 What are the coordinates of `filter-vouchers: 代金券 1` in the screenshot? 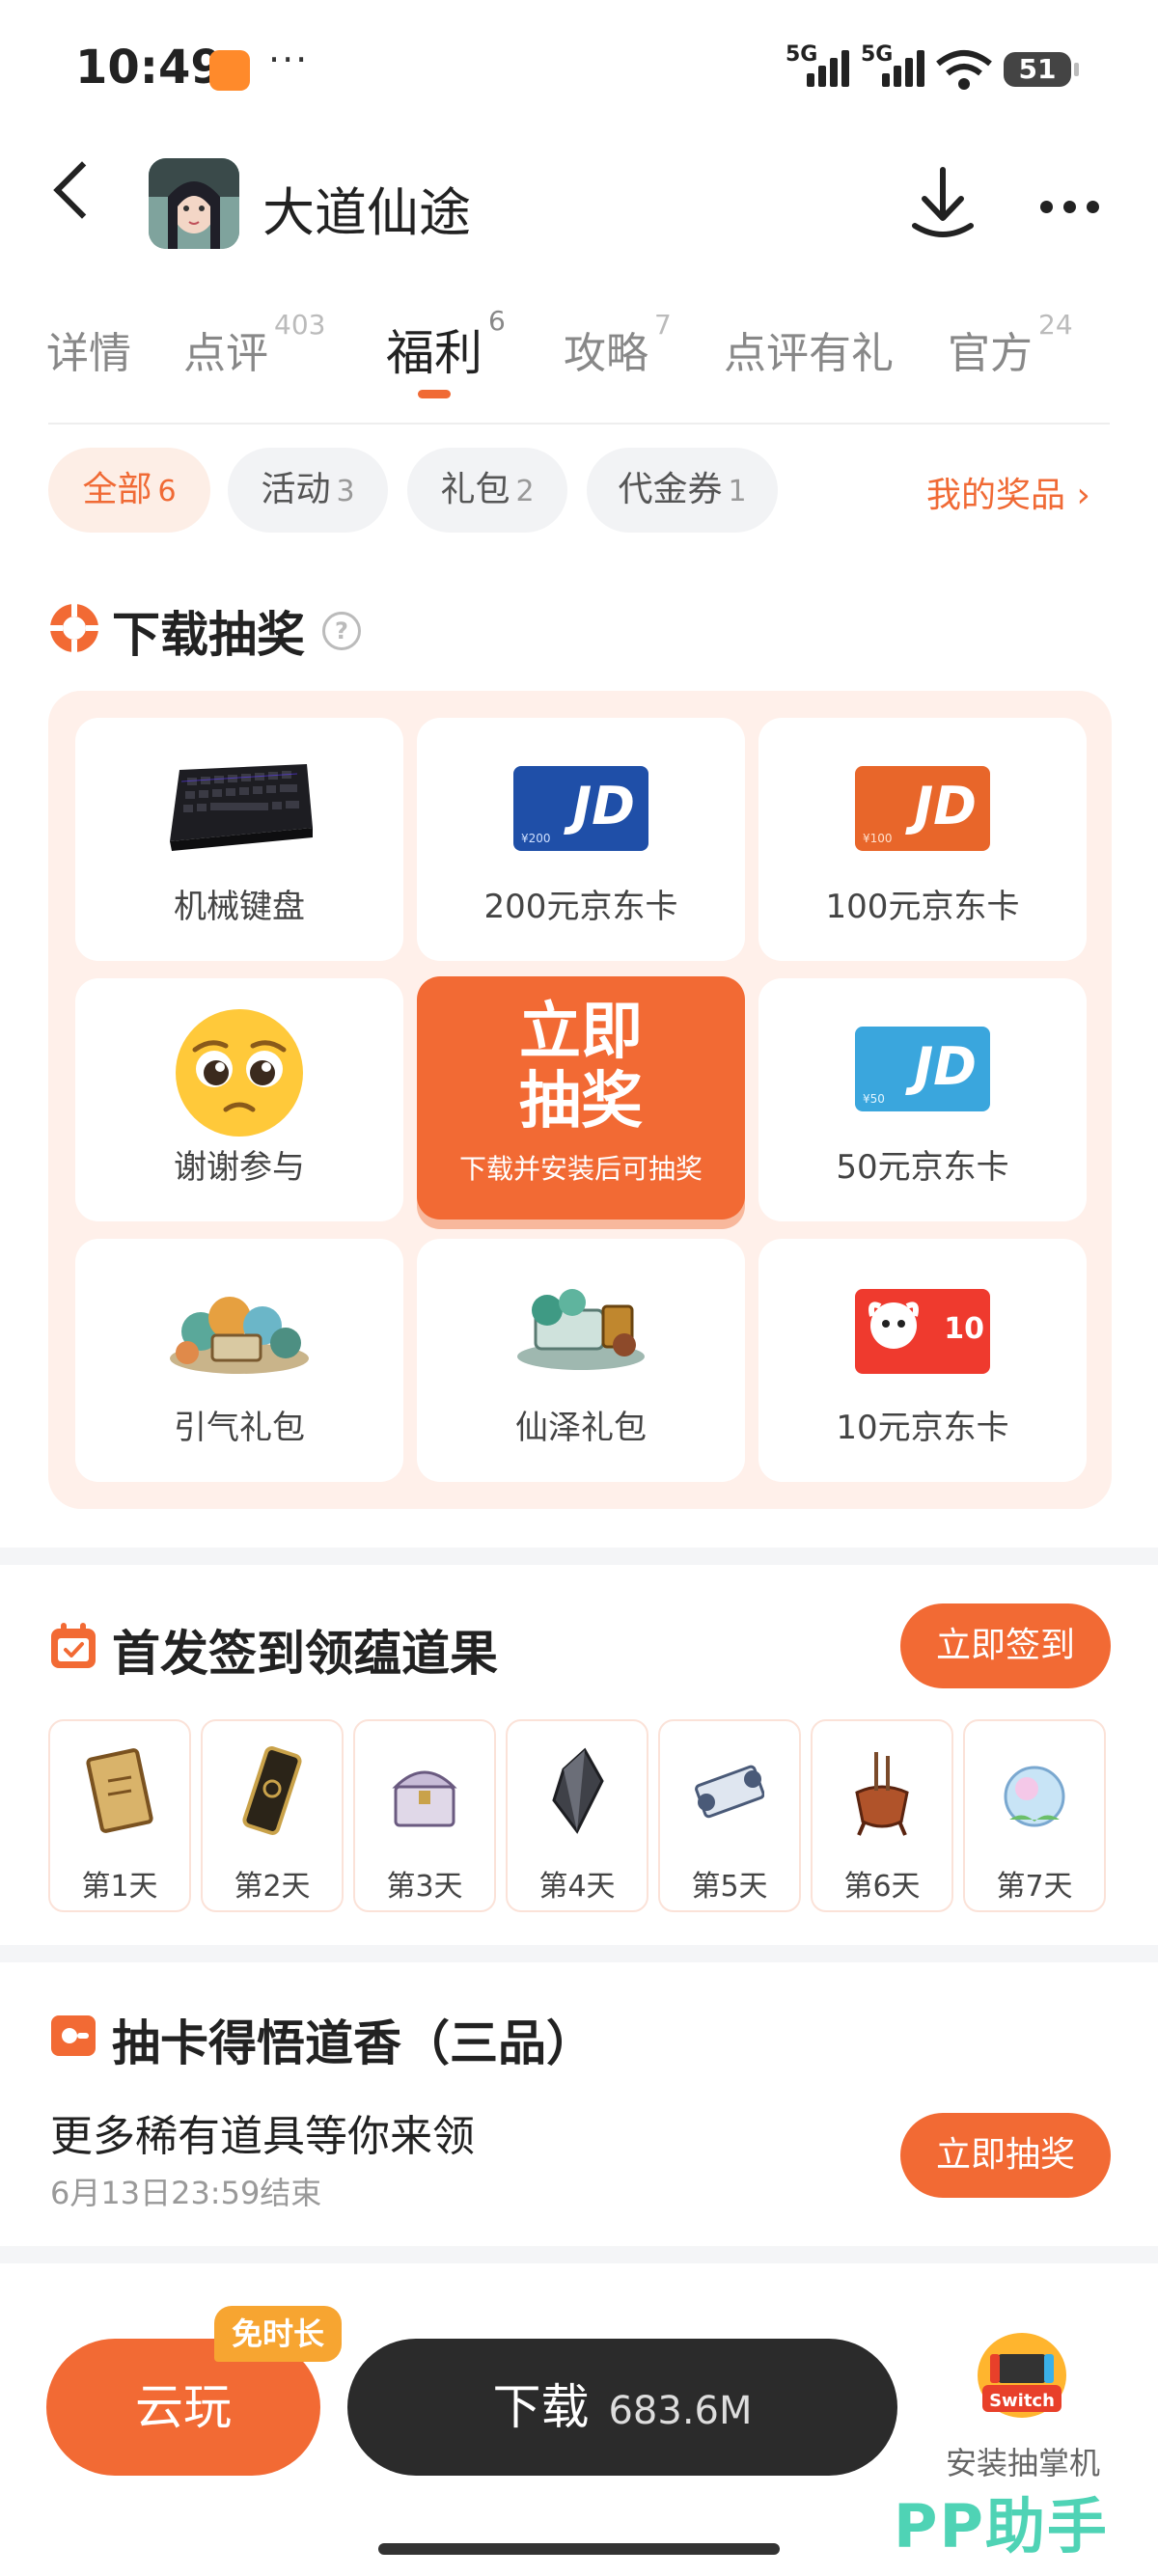 It's located at (682, 491).